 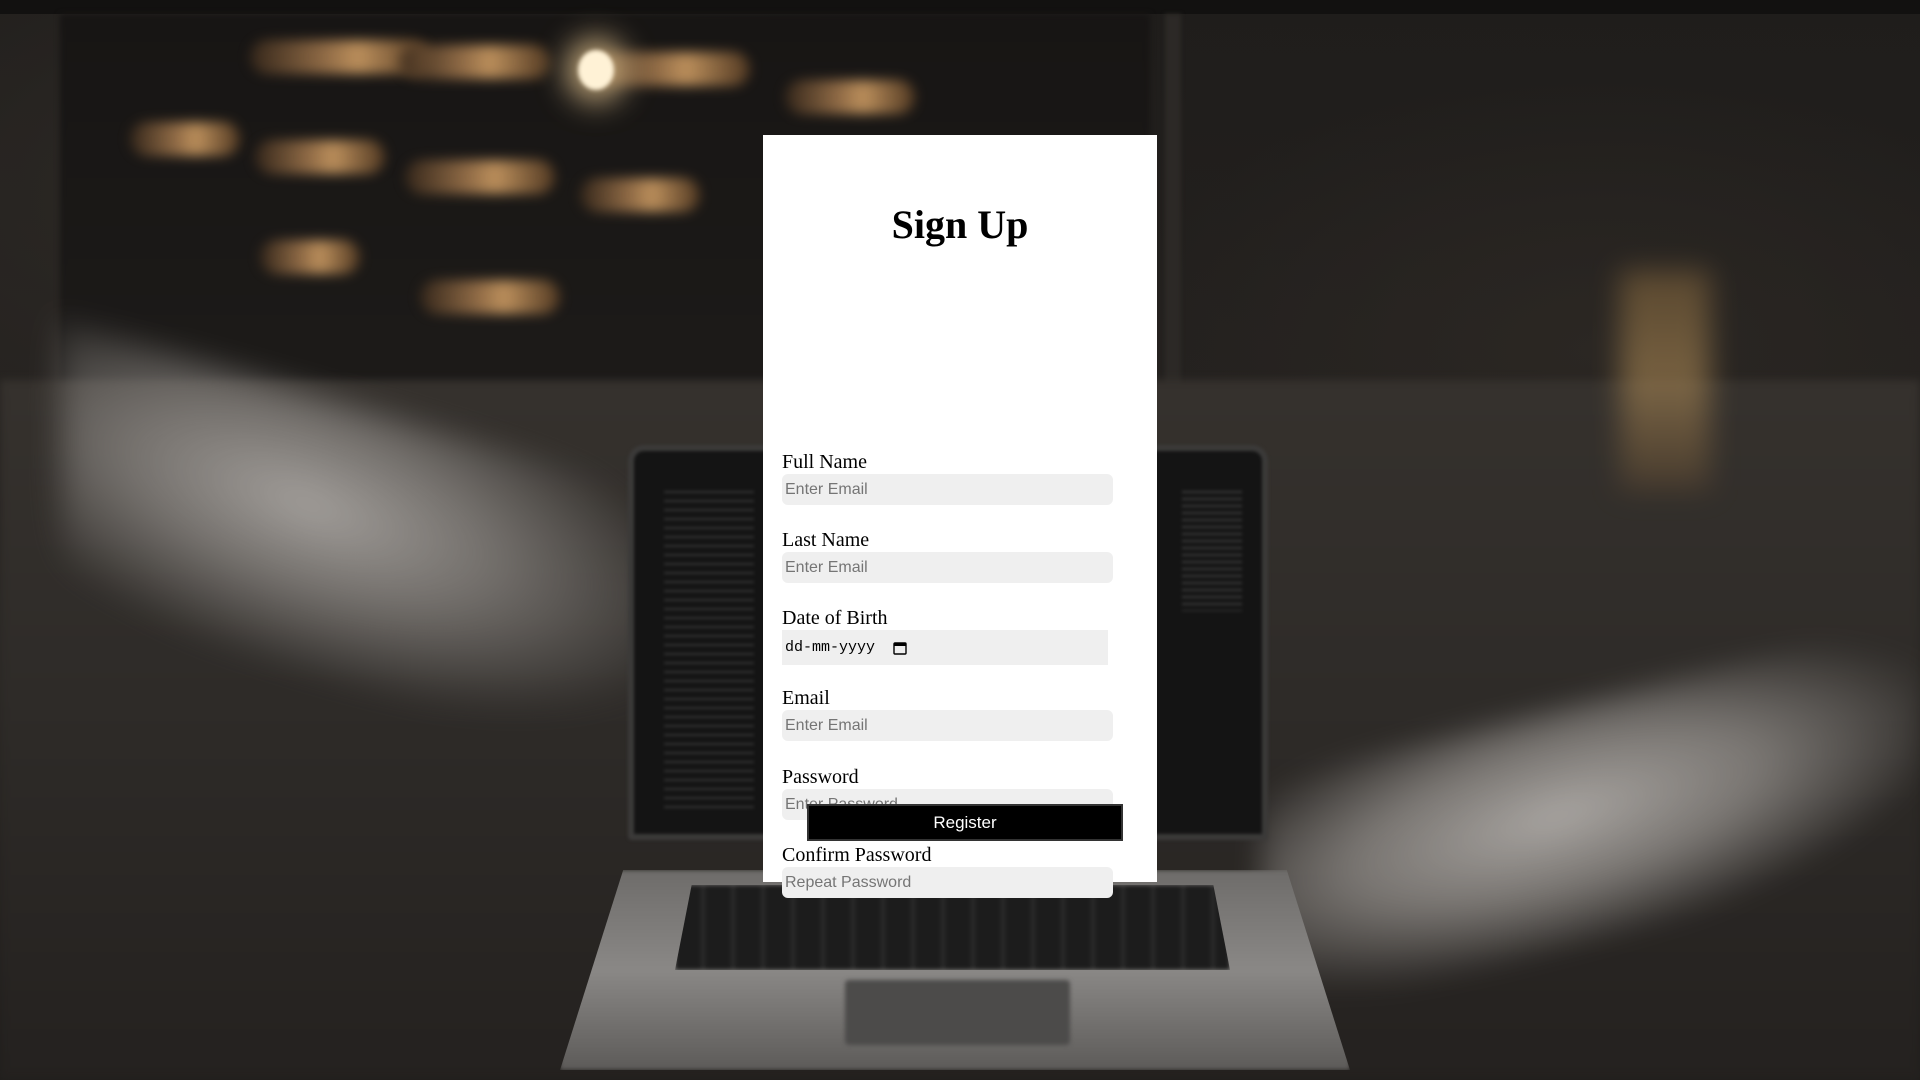 What do you see at coordinates (945, 647) in the screenshot?
I see `date-of-birth-input: dd-mm-yyyy` at bounding box center [945, 647].